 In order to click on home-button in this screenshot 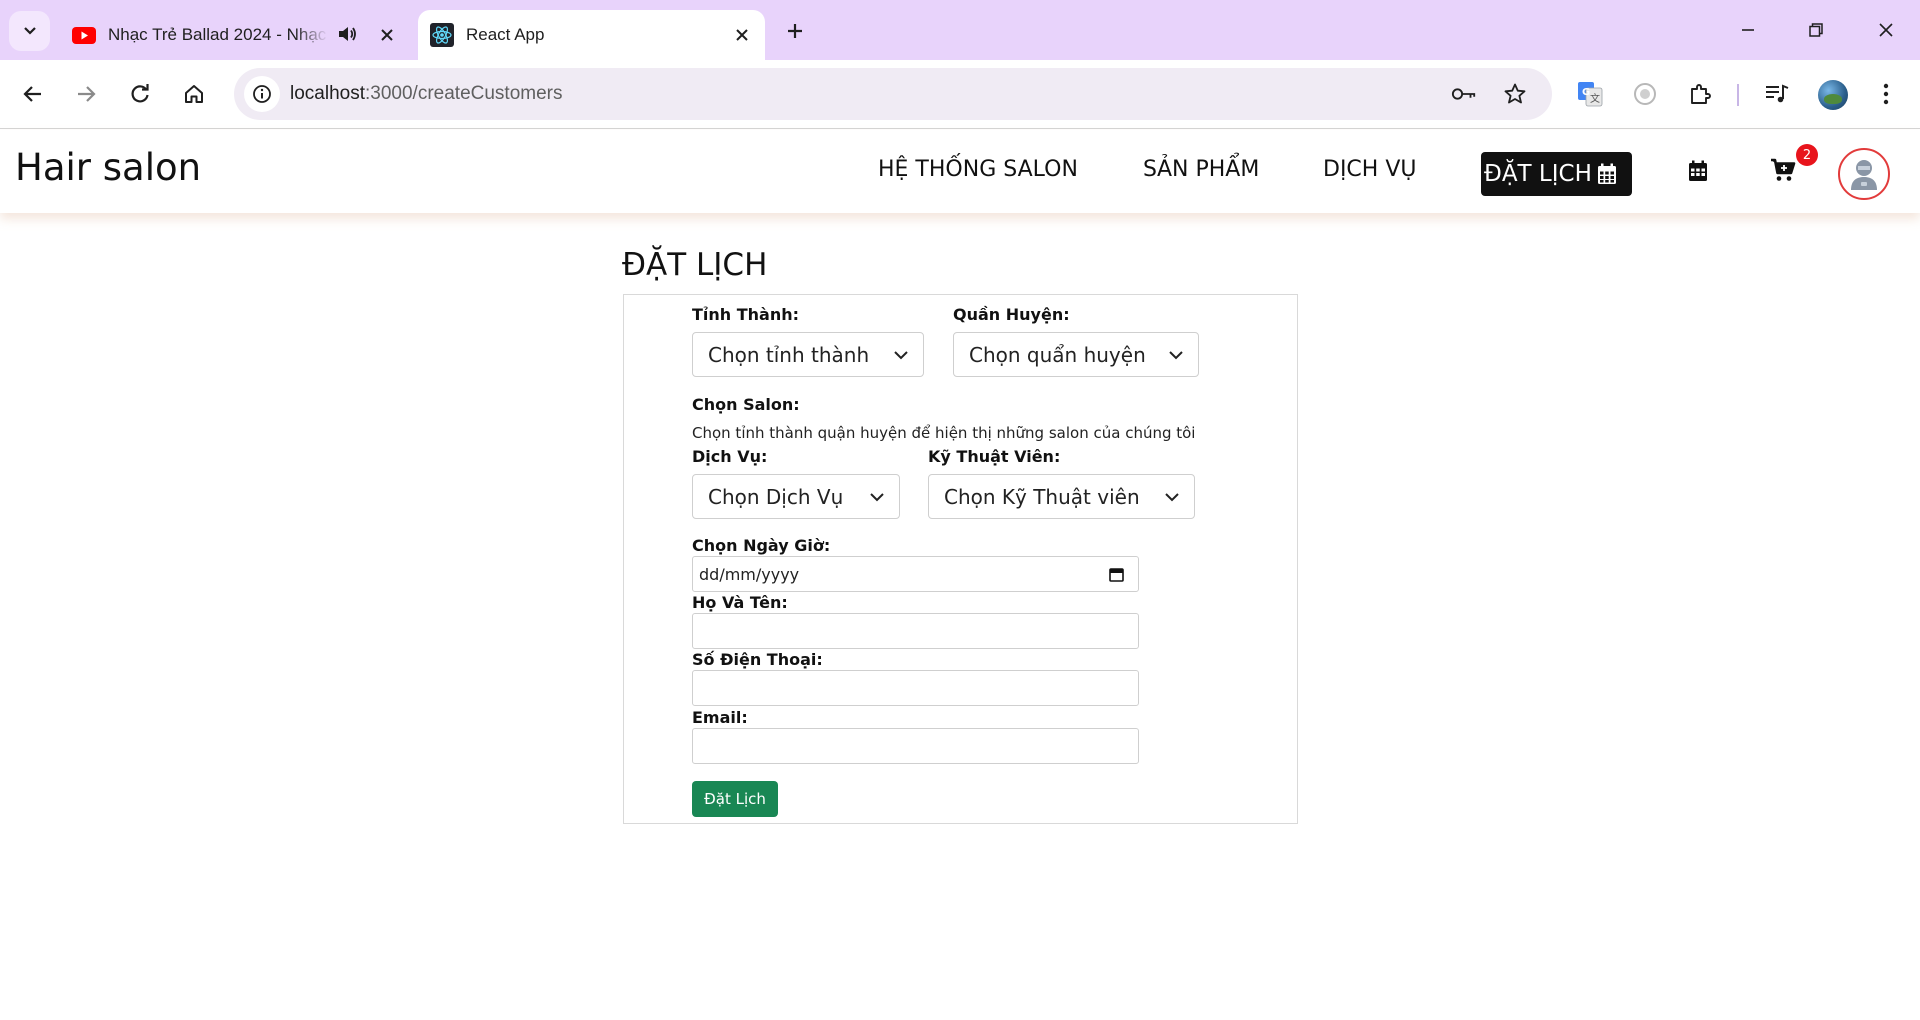, I will do `click(194, 94)`.